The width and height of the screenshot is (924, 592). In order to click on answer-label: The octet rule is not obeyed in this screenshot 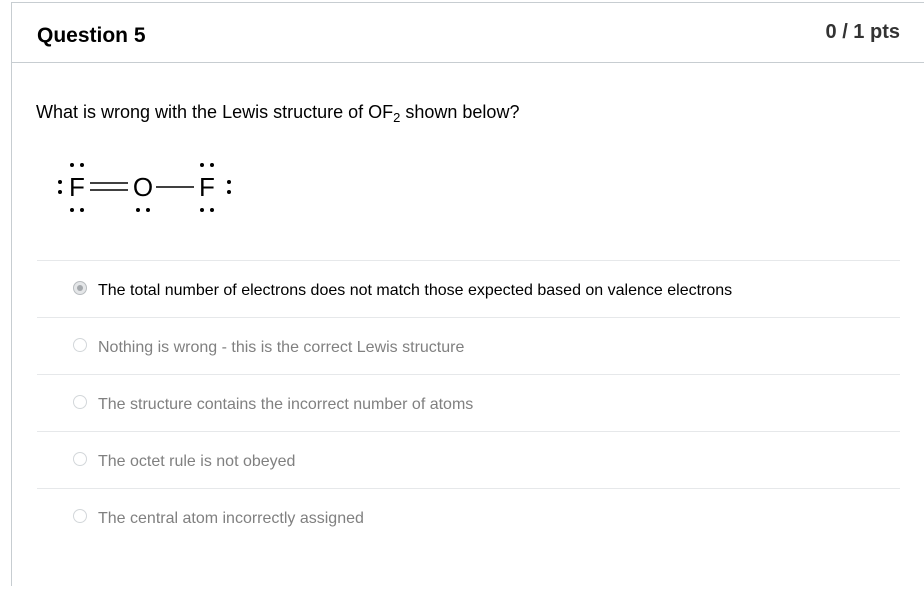, I will do `click(197, 461)`.